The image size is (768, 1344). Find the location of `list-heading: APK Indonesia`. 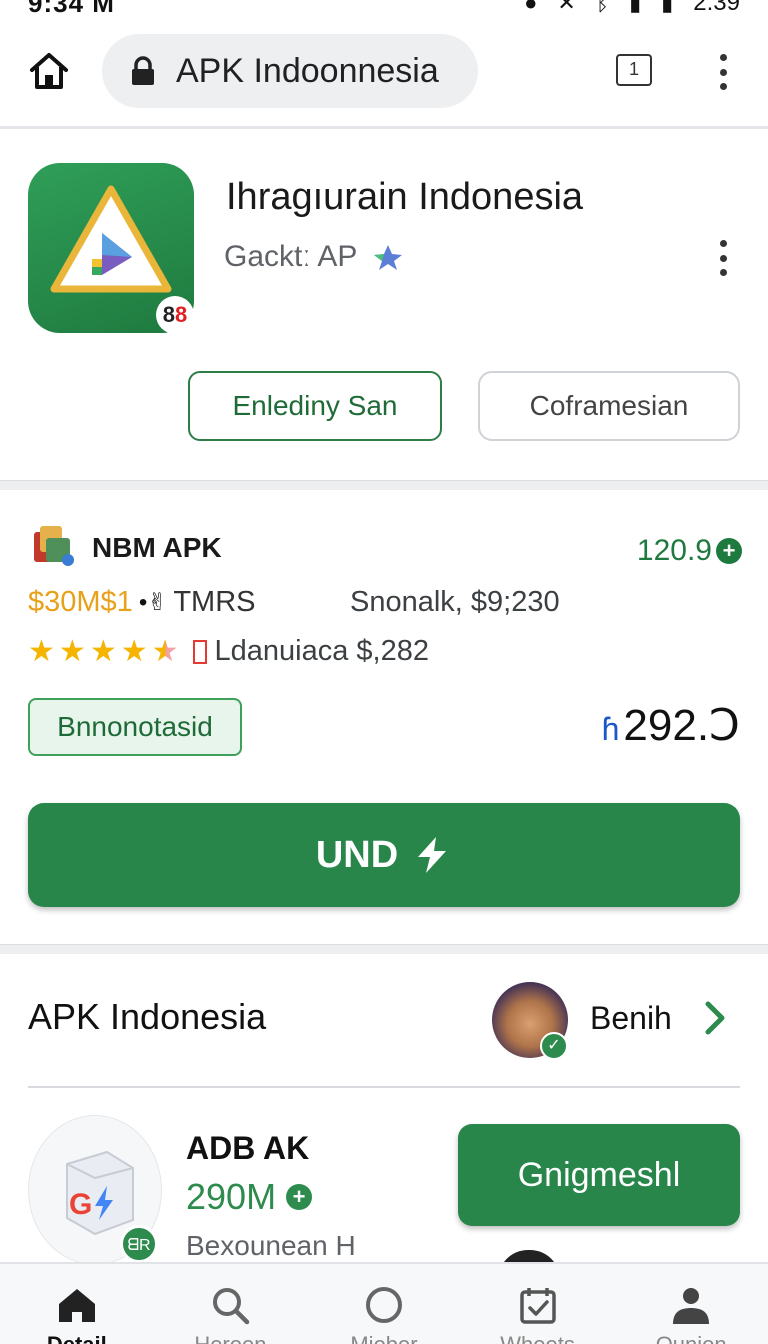

list-heading: APK Indonesia is located at coordinates (147, 1016).